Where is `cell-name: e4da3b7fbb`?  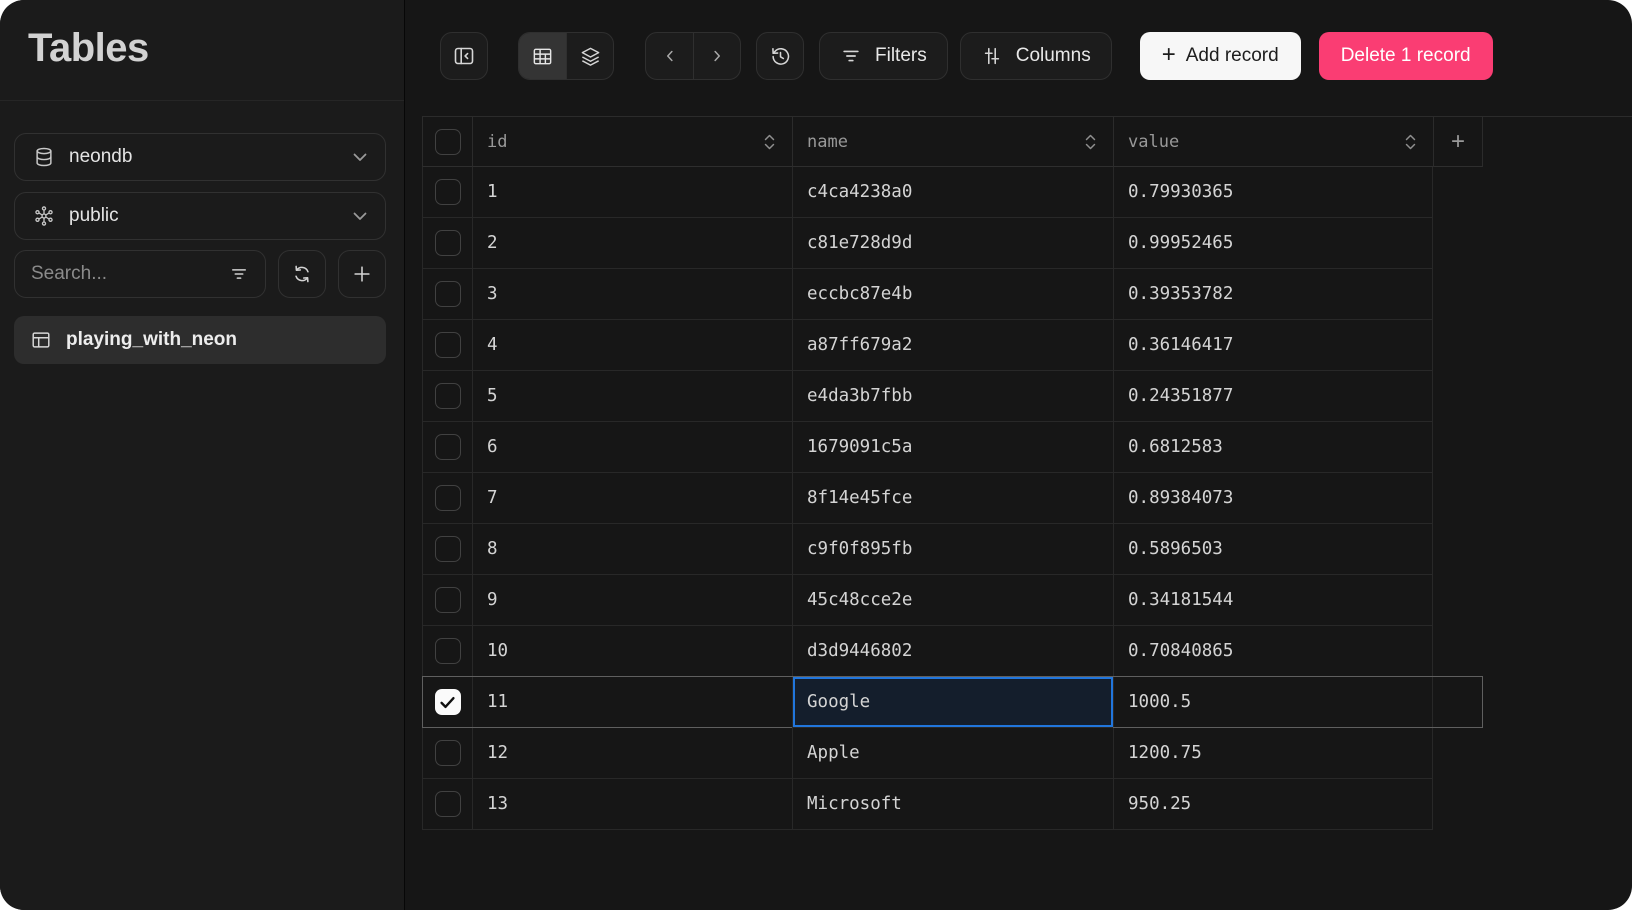 cell-name: e4da3b7fbb is located at coordinates (952, 396).